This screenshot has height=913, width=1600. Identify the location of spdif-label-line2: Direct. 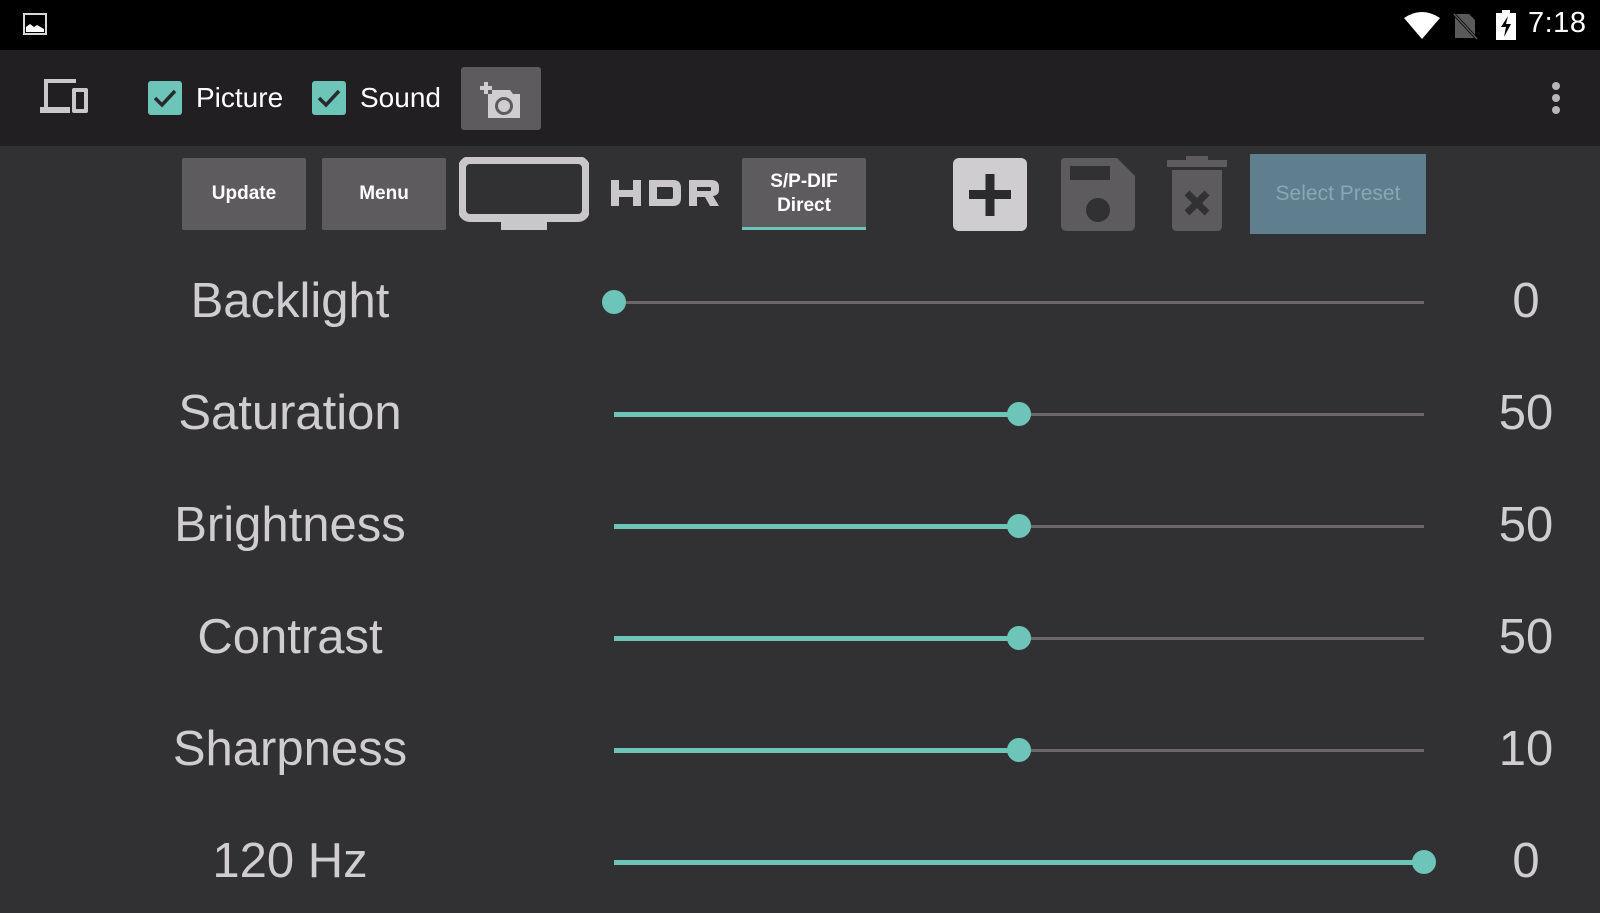
(804, 205).